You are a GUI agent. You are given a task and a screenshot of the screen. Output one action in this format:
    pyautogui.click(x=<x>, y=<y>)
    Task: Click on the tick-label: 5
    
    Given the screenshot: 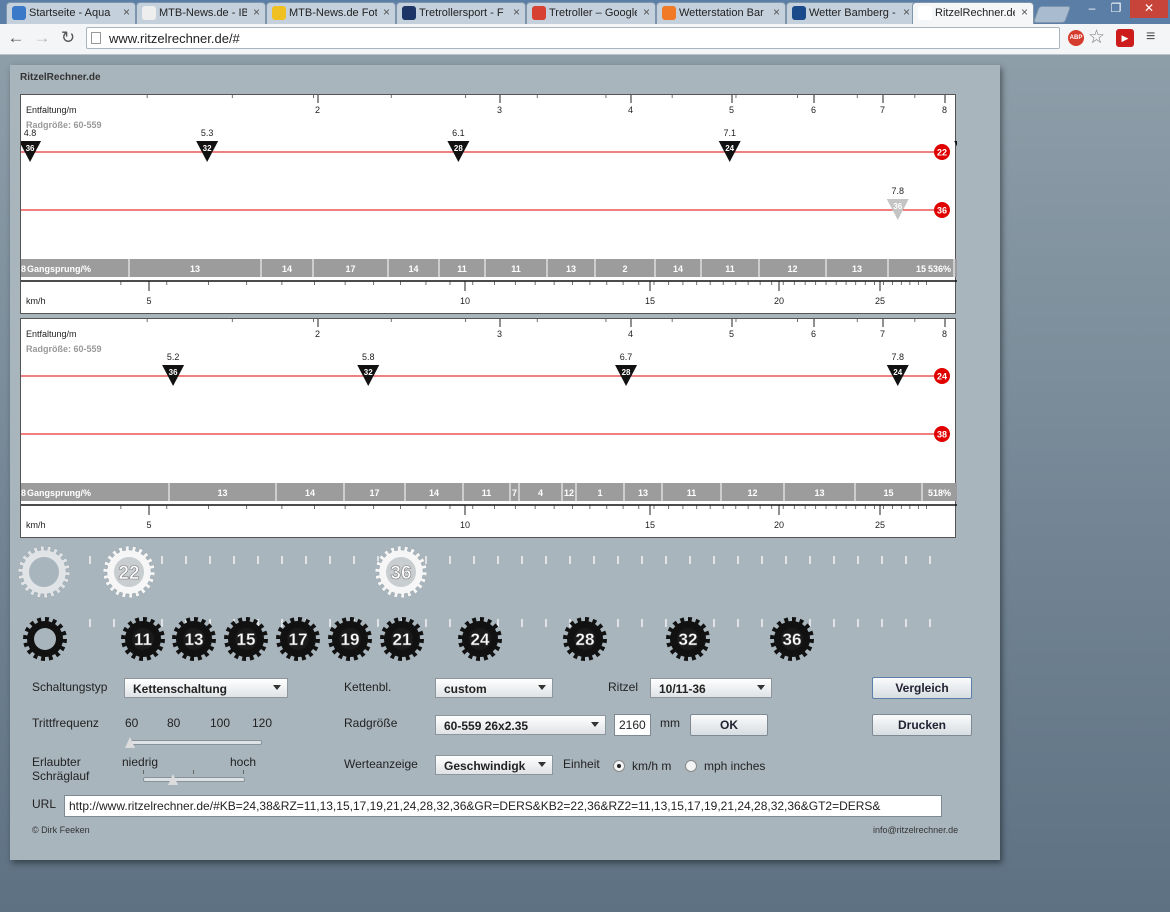 What is the action you would take?
    pyautogui.click(x=731, y=334)
    